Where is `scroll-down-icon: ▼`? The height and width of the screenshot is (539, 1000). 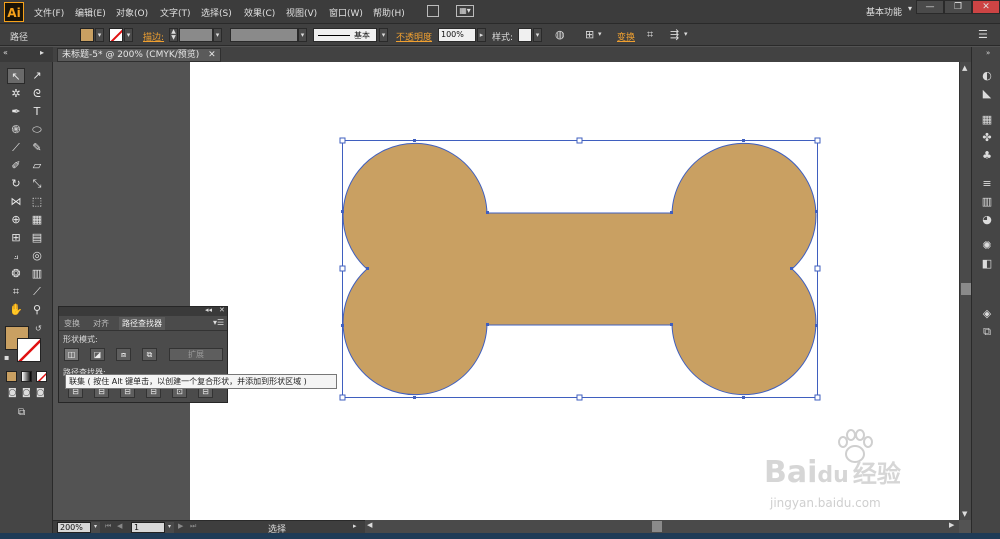 scroll-down-icon: ▼ is located at coordinates (964, 514).